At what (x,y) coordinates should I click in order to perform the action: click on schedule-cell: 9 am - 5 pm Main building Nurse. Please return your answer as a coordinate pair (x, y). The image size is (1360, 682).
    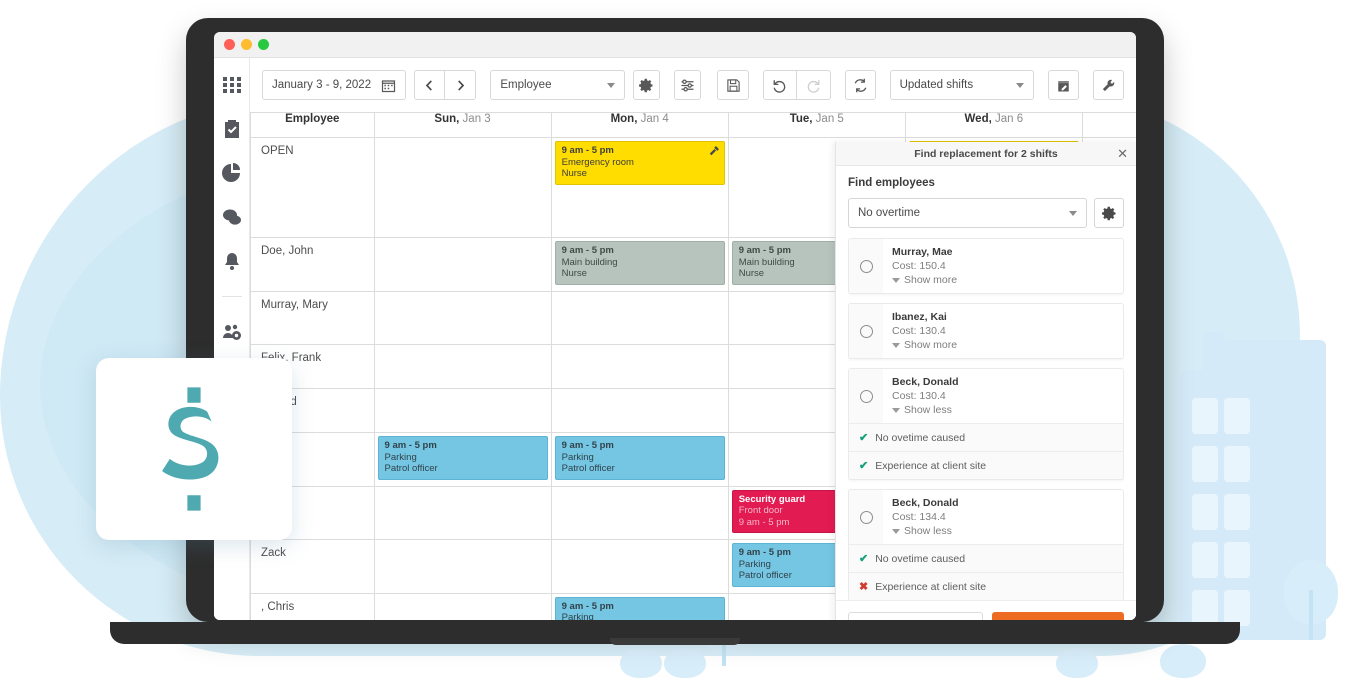
    Looking at the image, I should click on (639, 264).